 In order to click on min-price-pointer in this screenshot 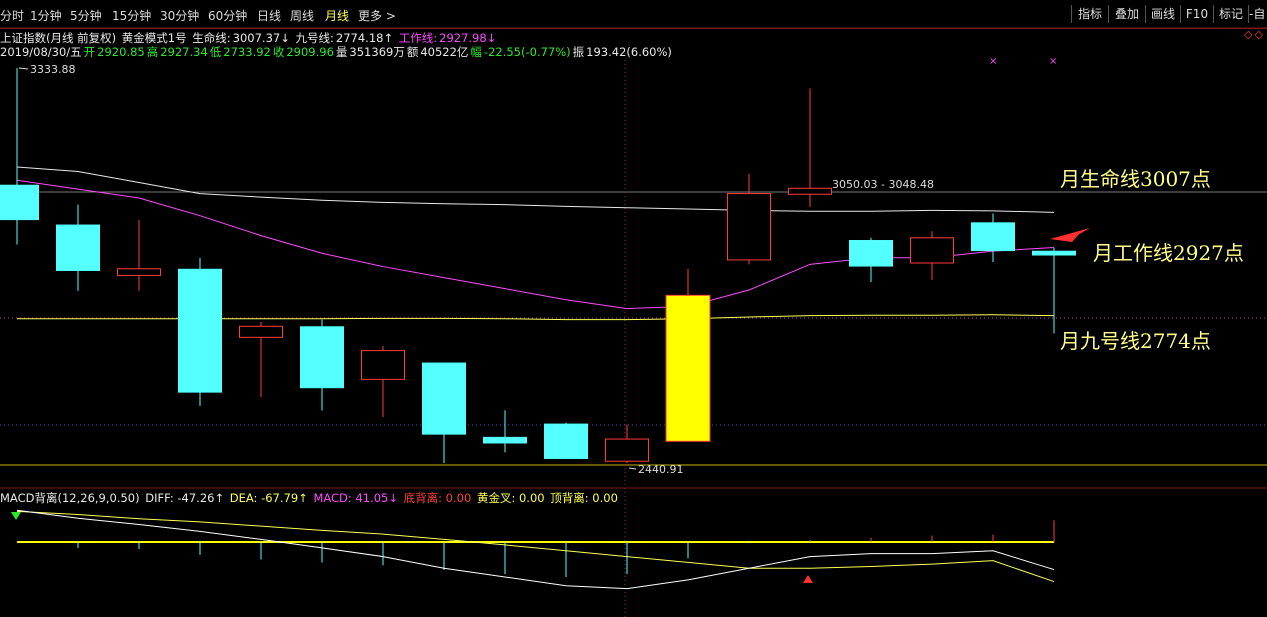, I will do `click(632, 468)`.